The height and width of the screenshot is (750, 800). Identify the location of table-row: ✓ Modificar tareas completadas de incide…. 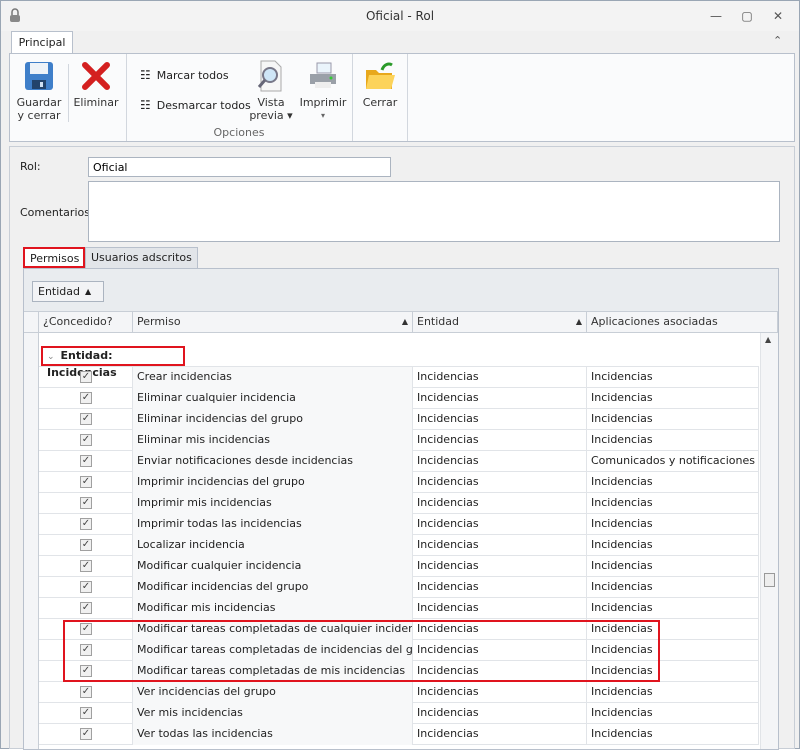
(399, 650).